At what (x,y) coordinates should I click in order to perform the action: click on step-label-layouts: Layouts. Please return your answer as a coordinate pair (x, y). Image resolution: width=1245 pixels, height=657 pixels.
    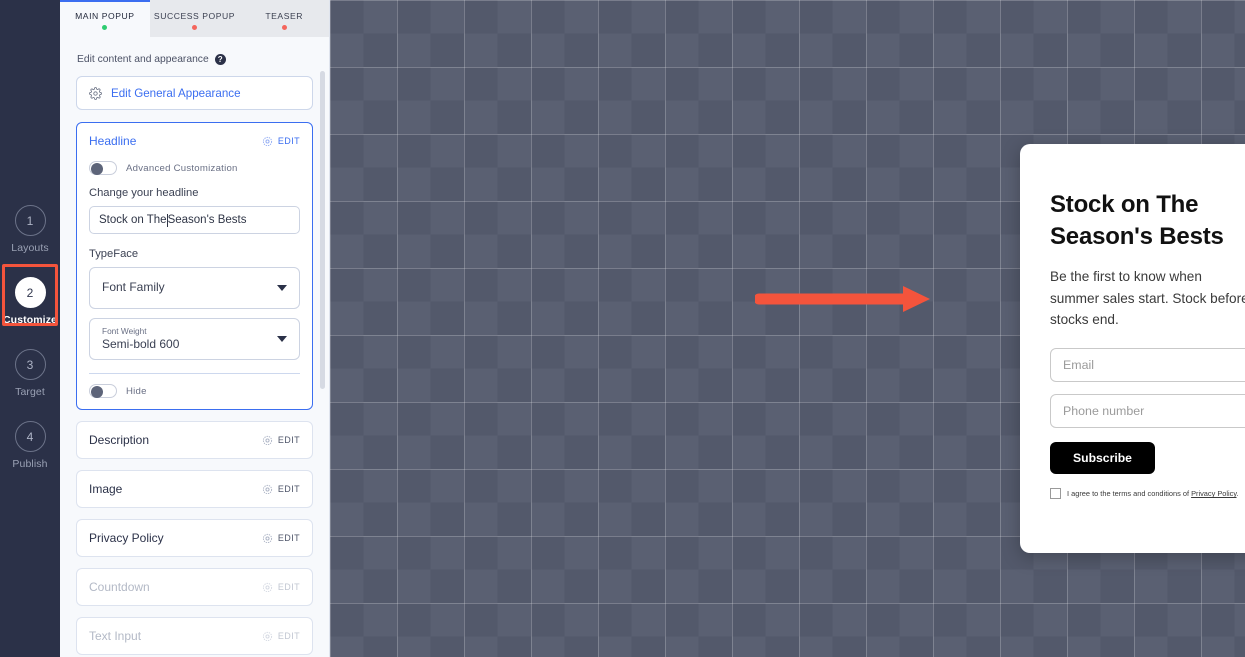
    Looking at the image, I should click on (30, 248).